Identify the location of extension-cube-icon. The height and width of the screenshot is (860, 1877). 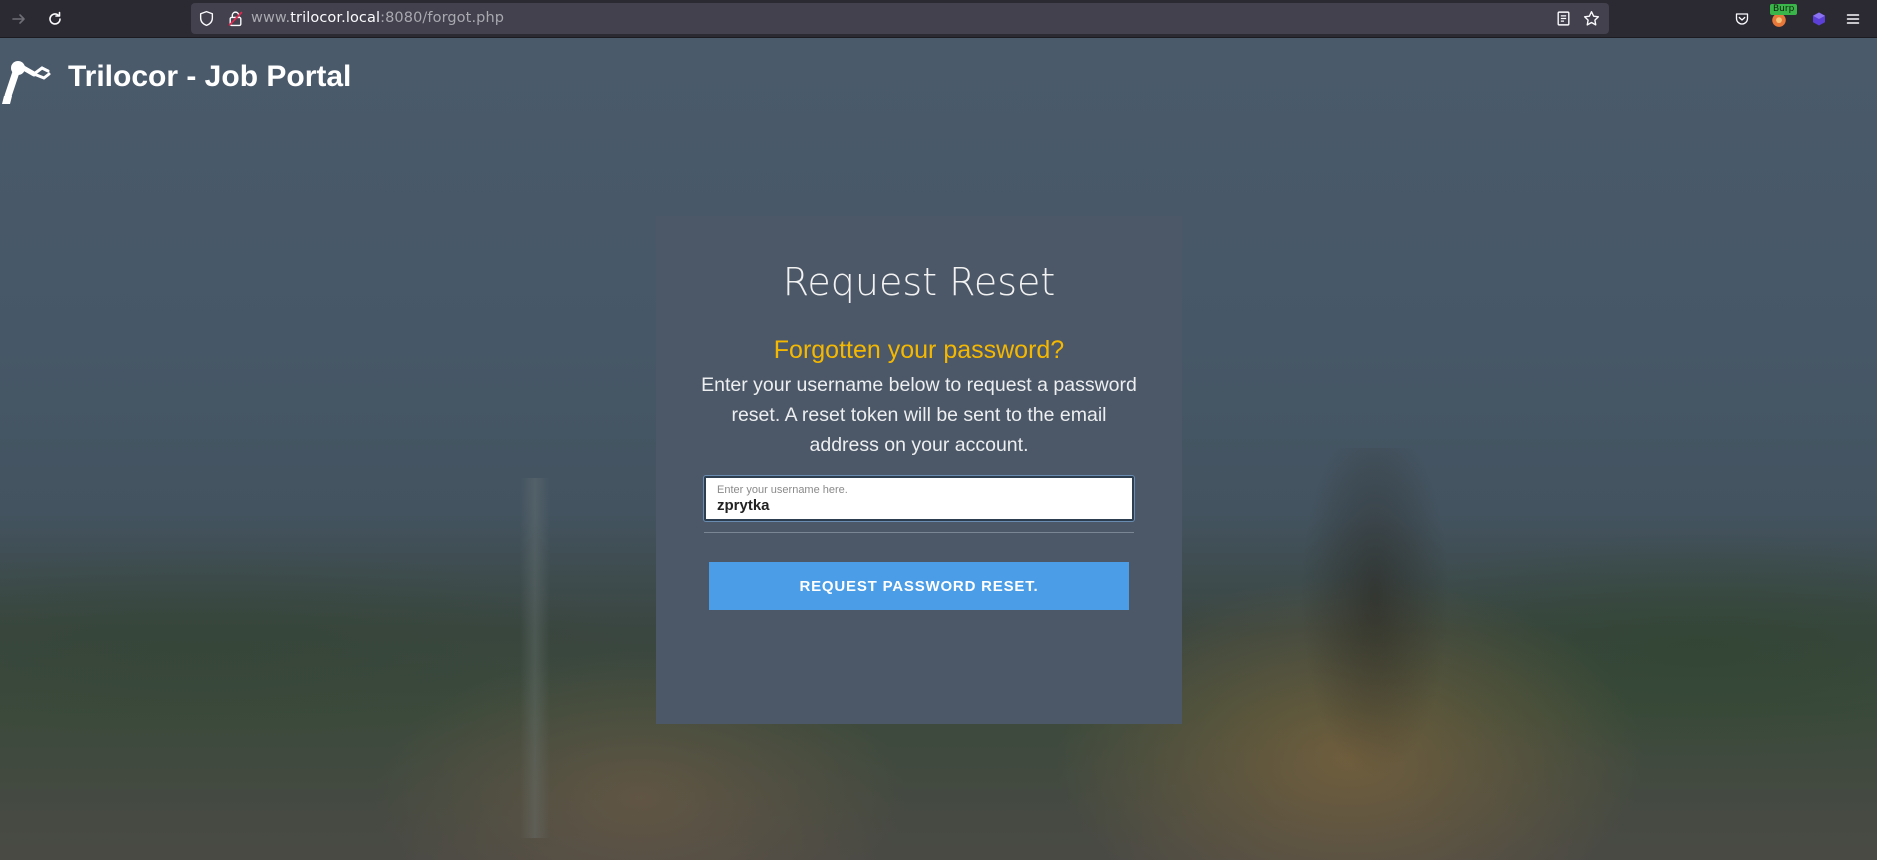
(1819, 19).